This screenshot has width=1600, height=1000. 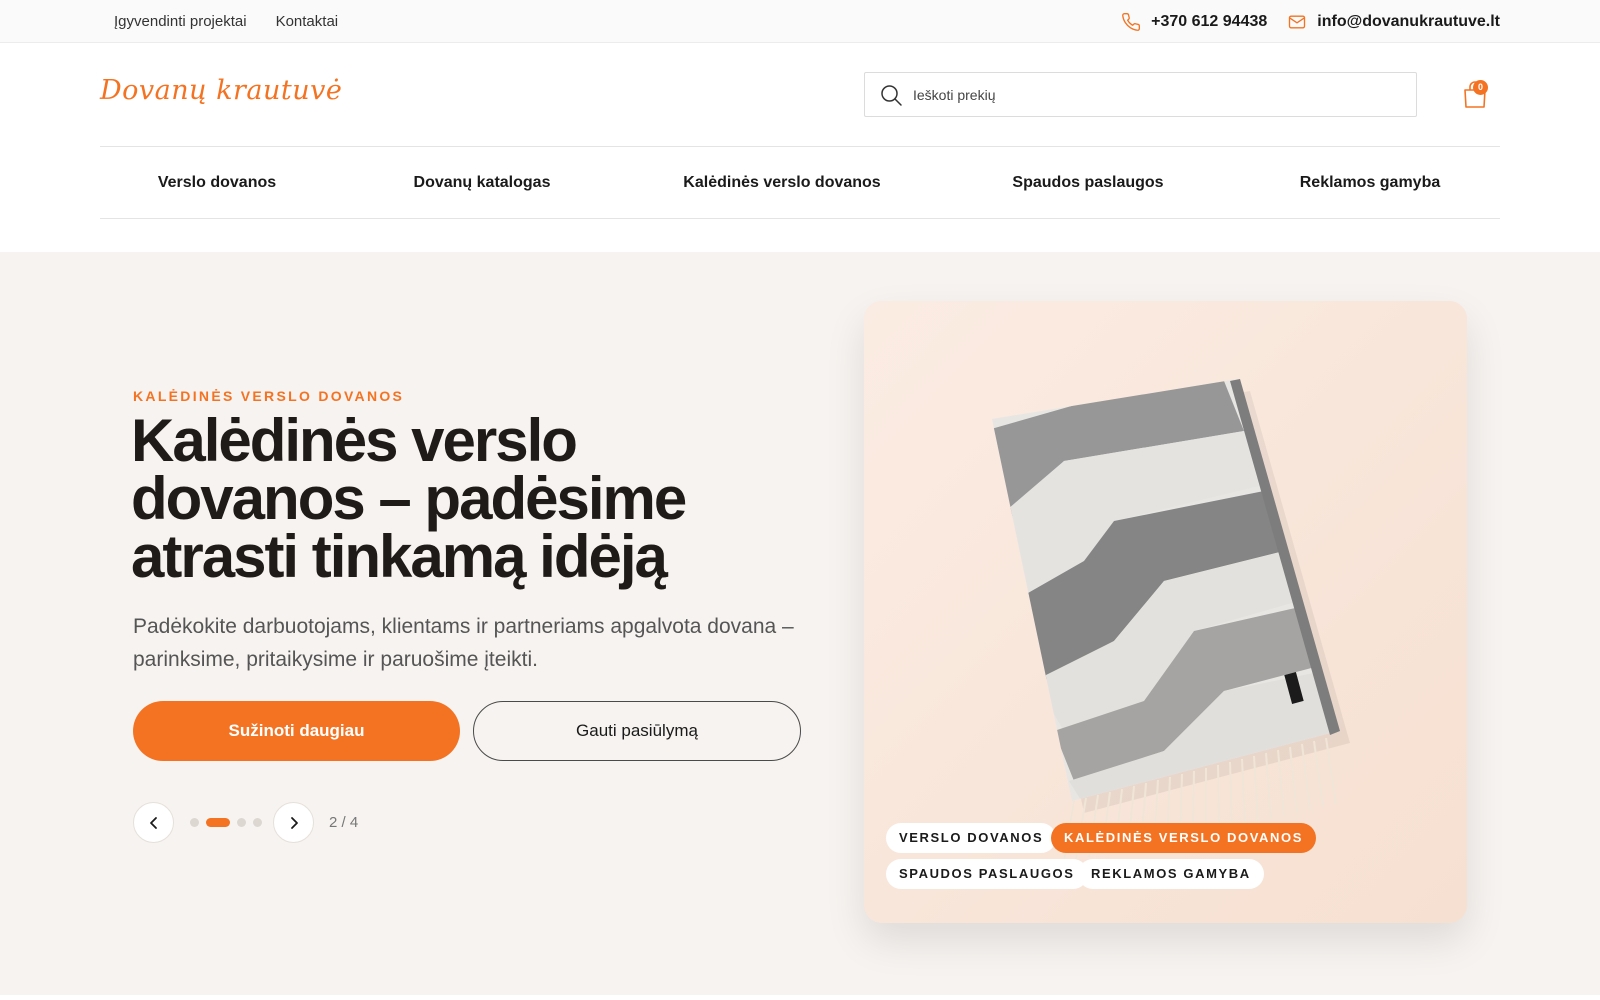 What do you see at coordinates (1408, 21) in the screenshot?
I see `email-address: info@dovanukrautuve.lt` at bounding box center [1408, 21].